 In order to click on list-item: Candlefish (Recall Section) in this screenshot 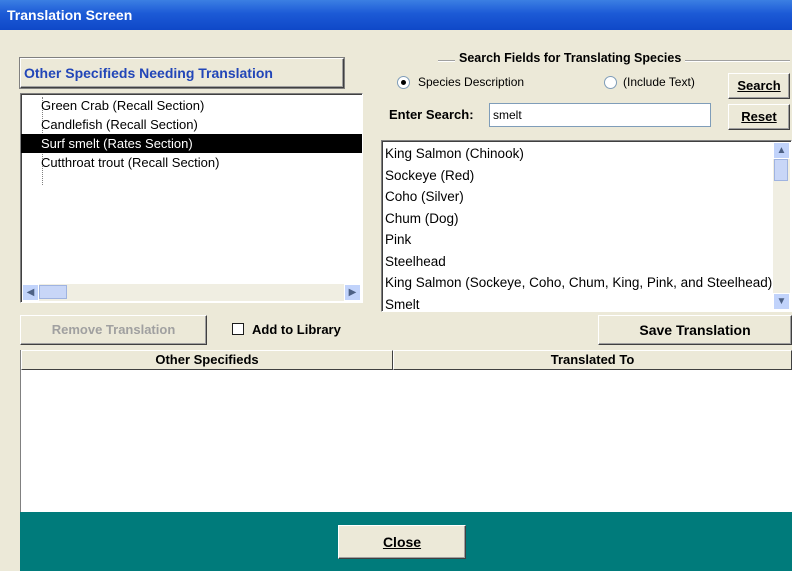, I will do `click(191, 124)`.